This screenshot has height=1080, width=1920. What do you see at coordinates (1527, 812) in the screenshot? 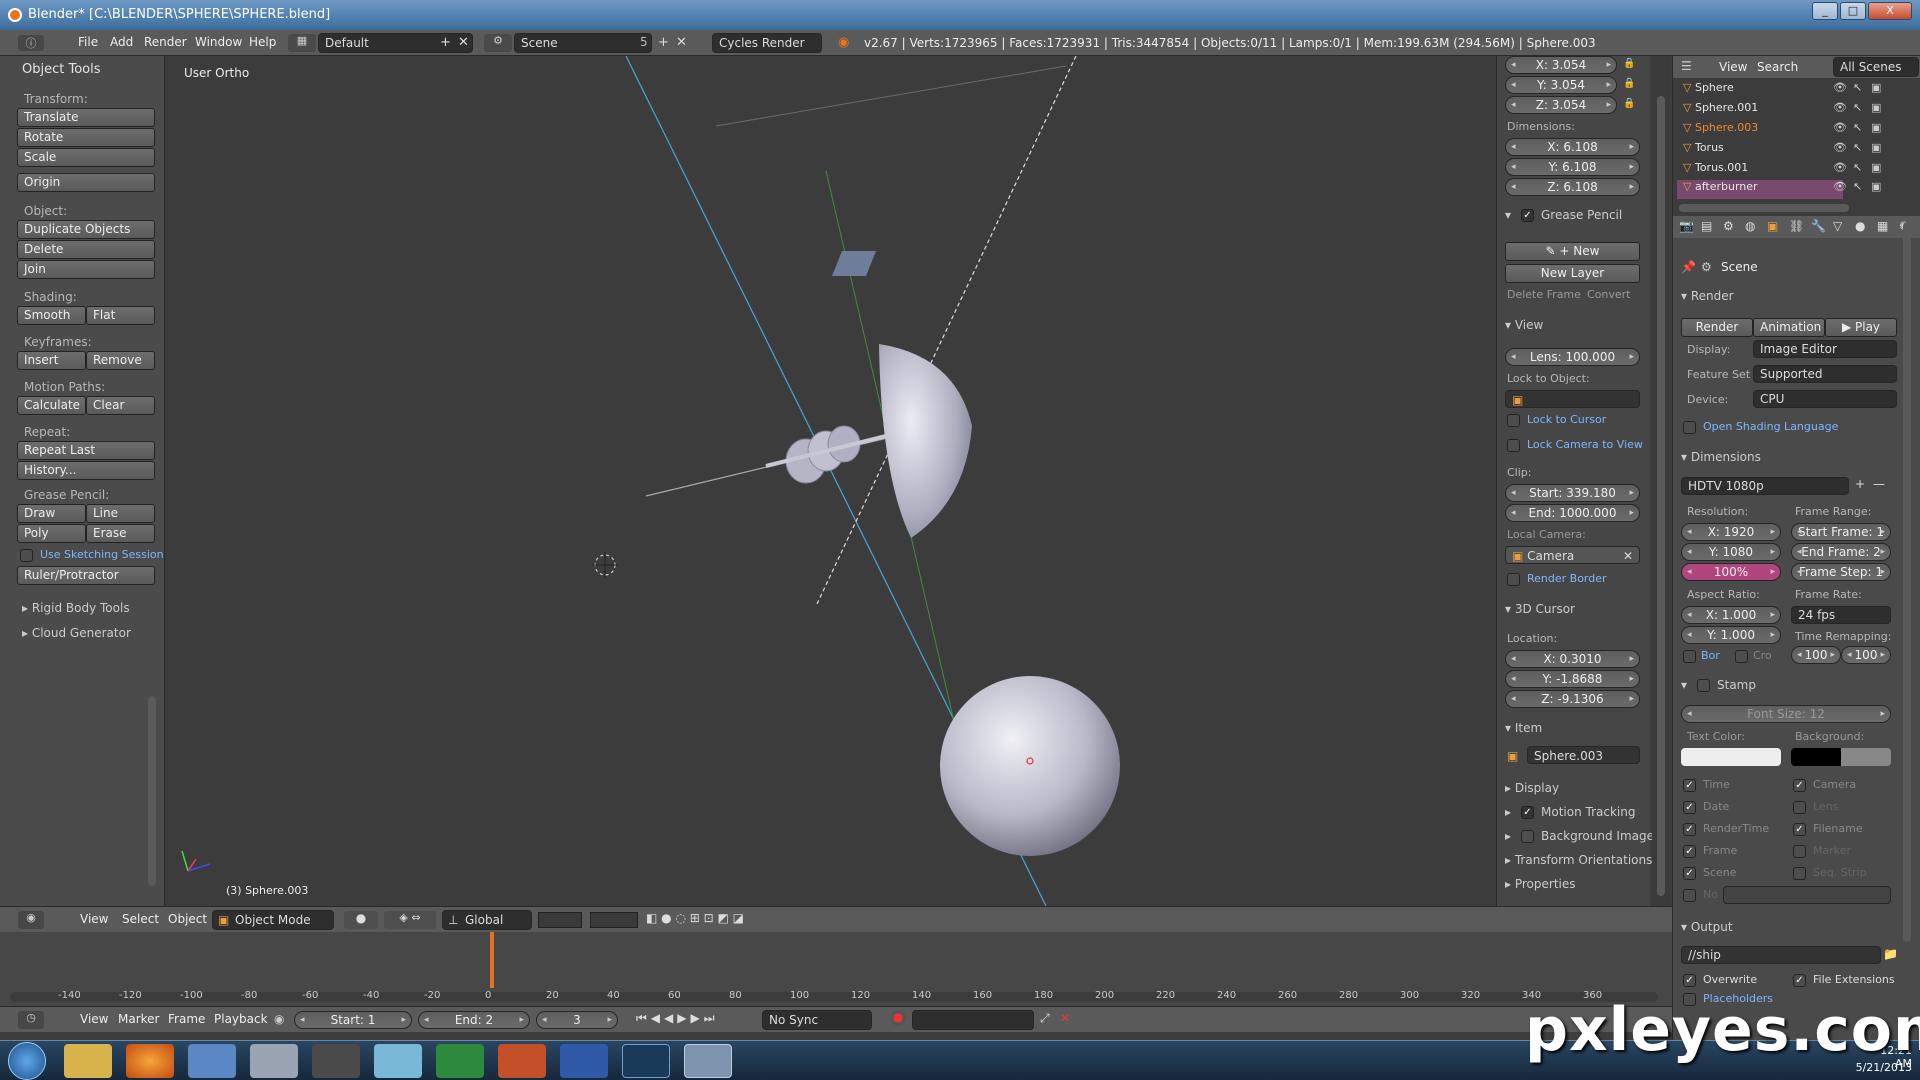
I see `motion-tracking-checkbox: ✓` at bounding box center [1527, 812].